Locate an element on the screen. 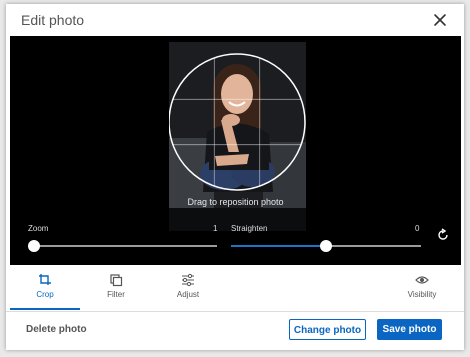 The width and height of the screenshot is (470, 357). change-photo-button: Change photo is located at coordinates (327, 329).